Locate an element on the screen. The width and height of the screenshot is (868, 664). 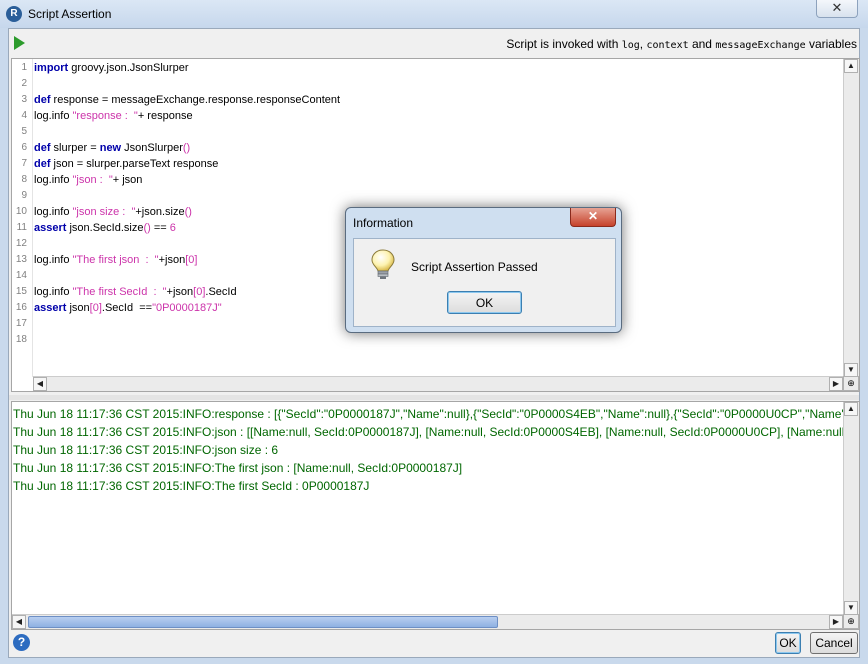
line-number: 16 is located at coordinates (21, 307).